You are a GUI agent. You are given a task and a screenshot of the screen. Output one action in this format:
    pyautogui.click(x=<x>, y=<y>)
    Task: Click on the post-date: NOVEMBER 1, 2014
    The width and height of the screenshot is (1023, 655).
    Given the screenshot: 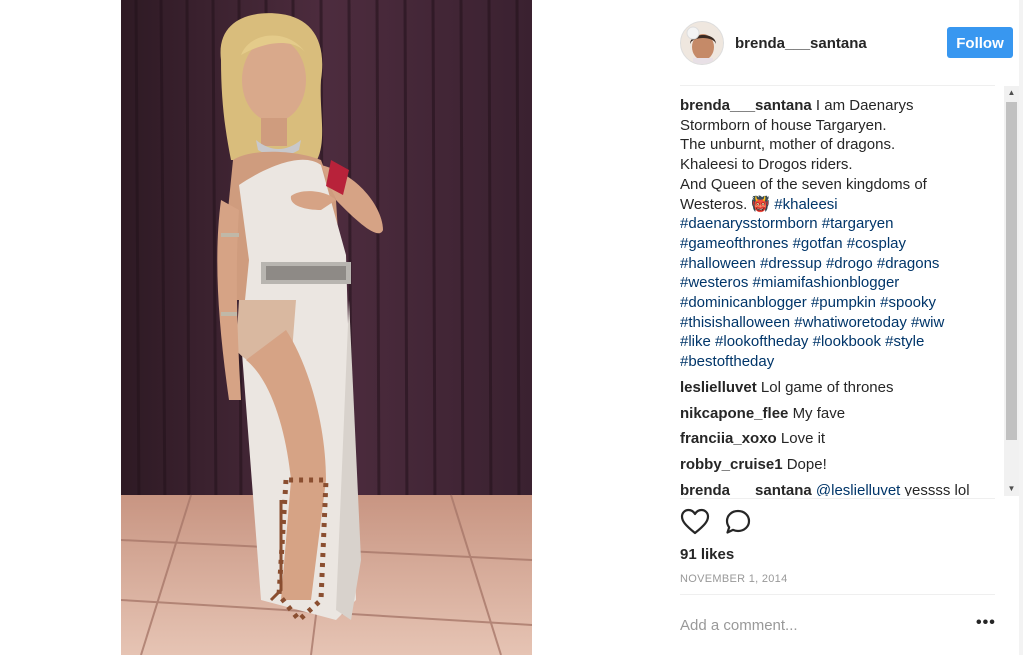 What is the action you would take?
    pyautogui.click(x=734, y=579)
    